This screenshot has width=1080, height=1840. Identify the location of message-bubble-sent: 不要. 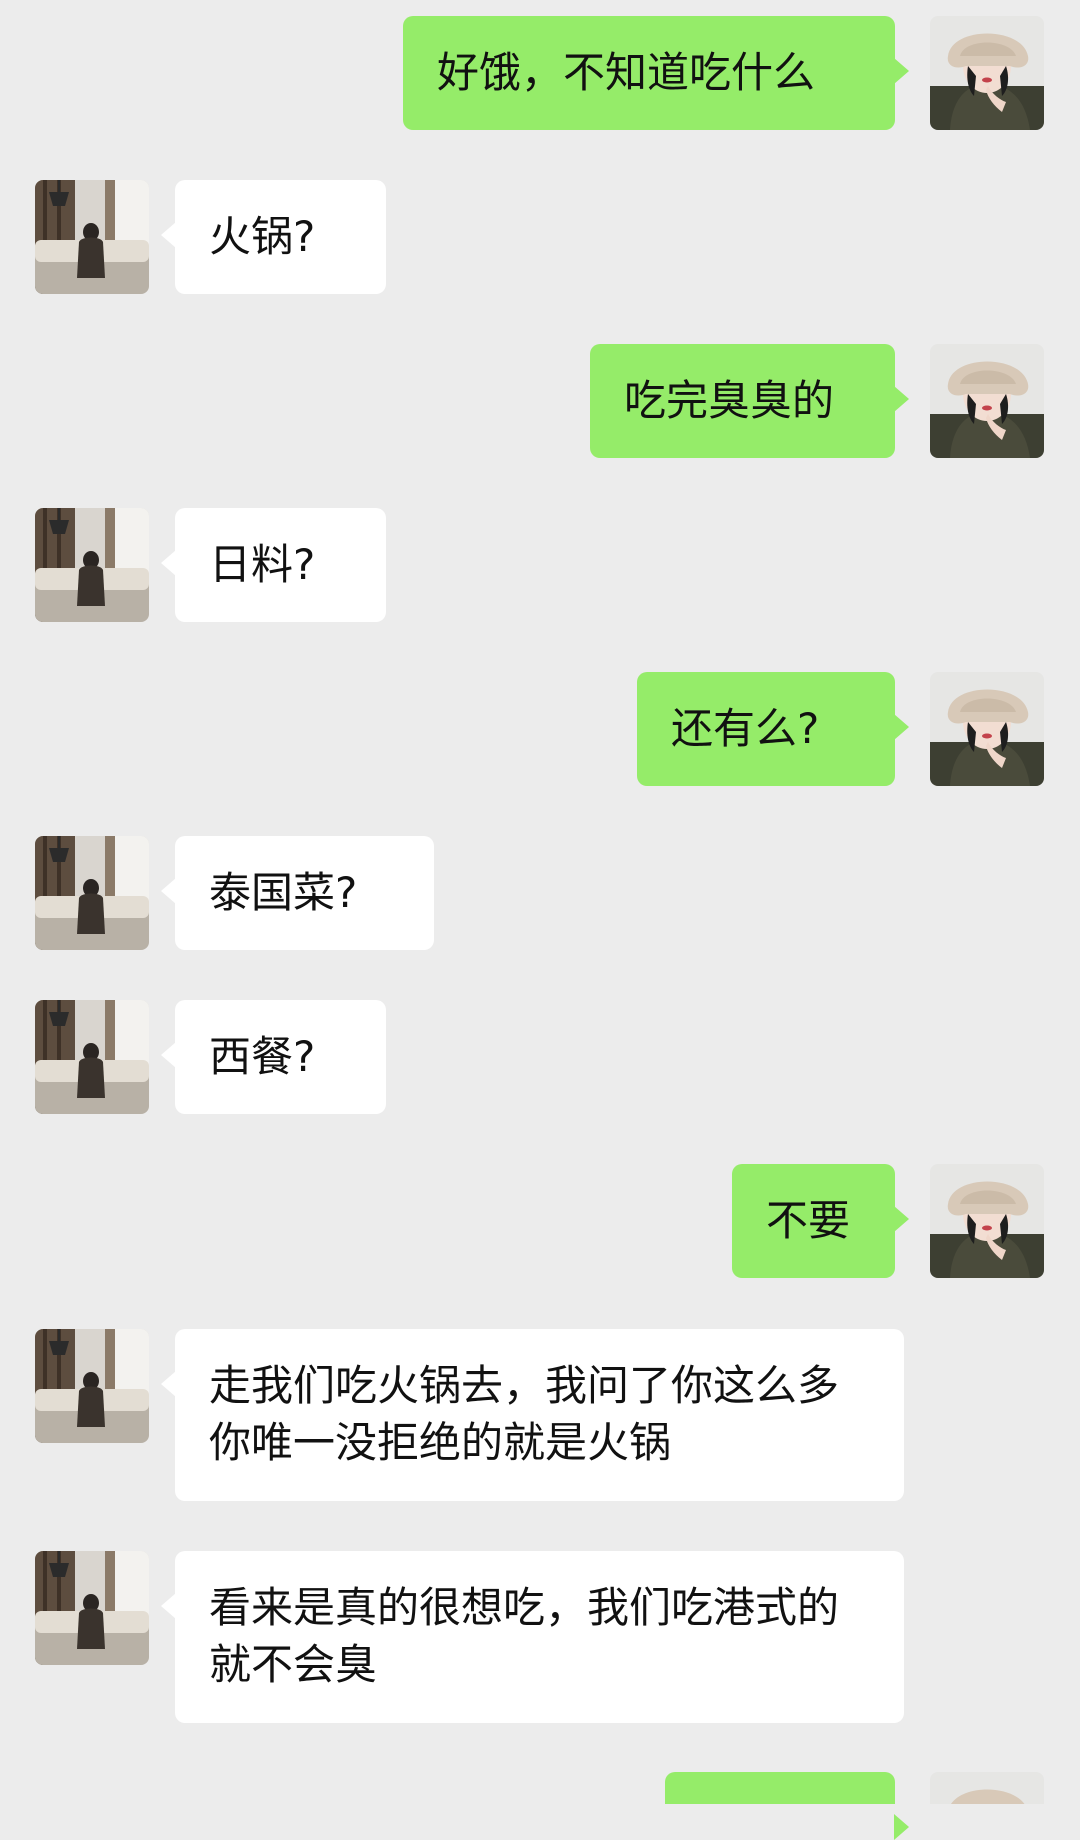
(820, 1221).